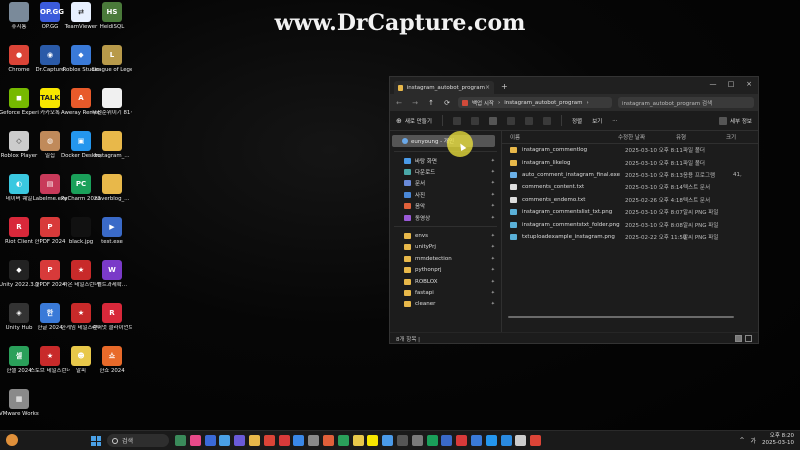 The height and width of the screenshot is (450, 800). I want to click on copy-icon, so click(474, 120).